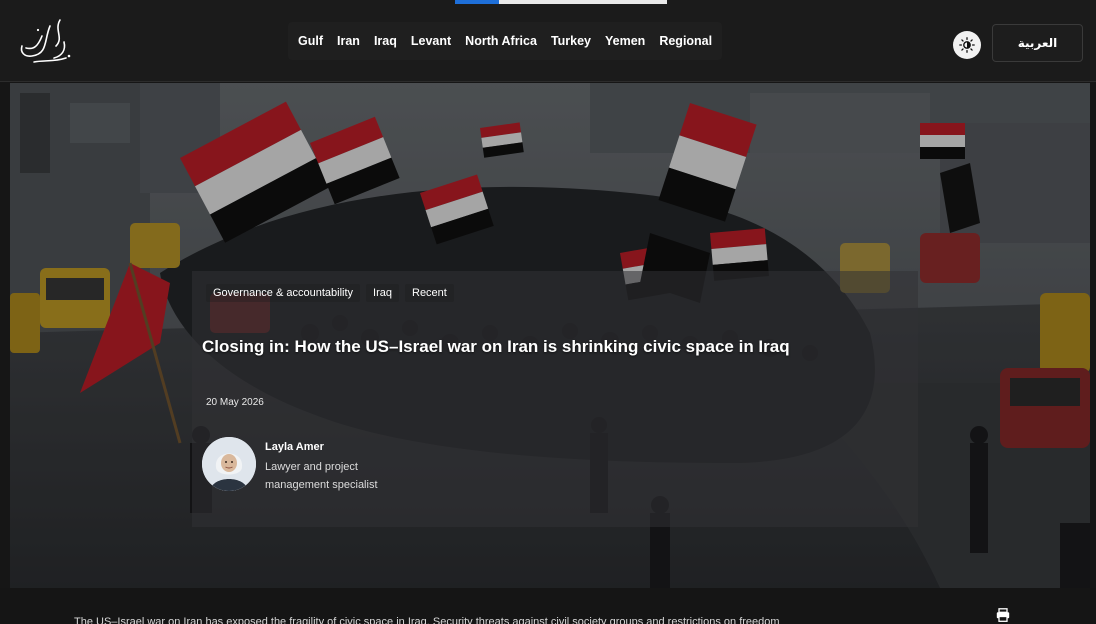 The image size is (1096, 624). What do you see at coordinates (235, 402) in the screenshot?
I see `article-date: 20 May 2026` at bounding box center [235, 402].